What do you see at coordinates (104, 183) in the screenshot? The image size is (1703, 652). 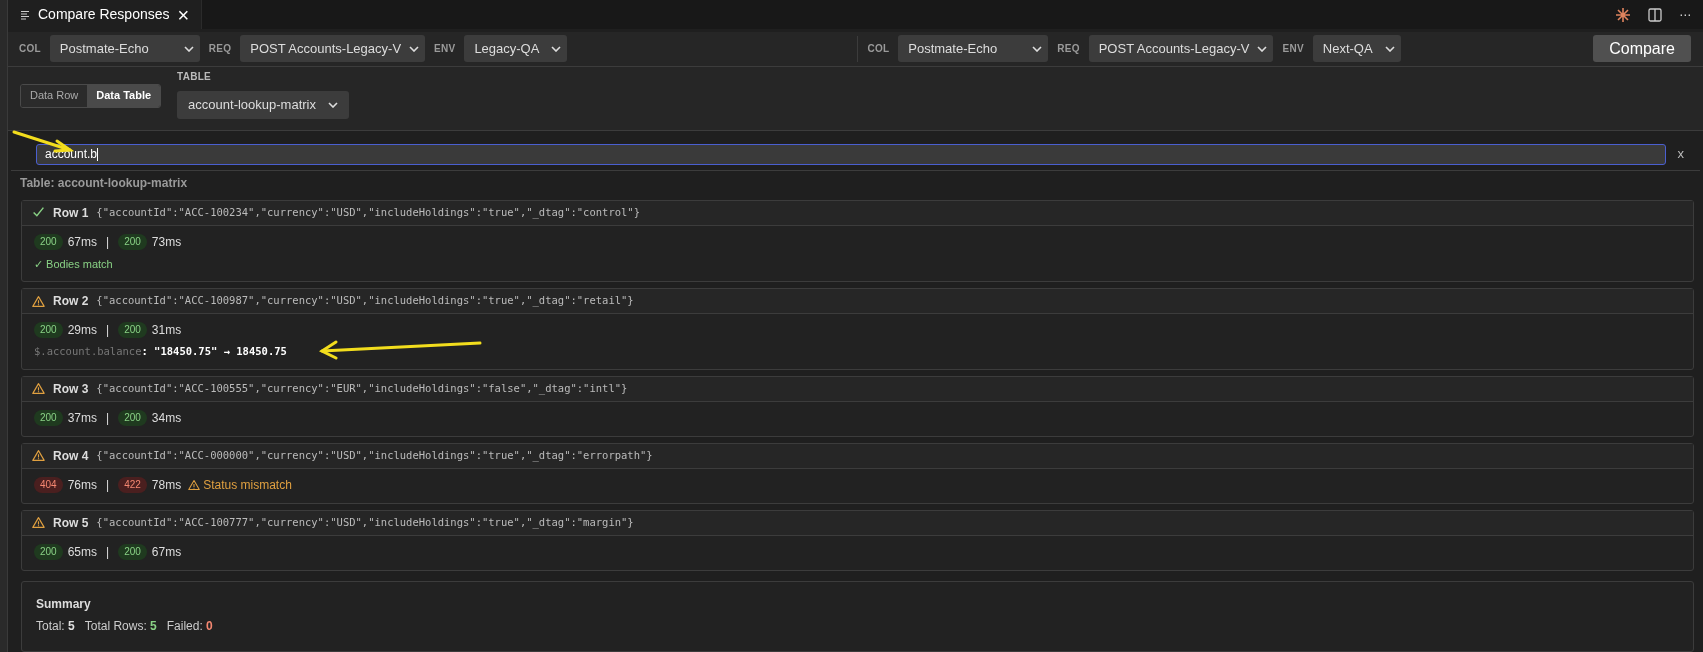 I see `table-title: Table: account-lookup-matrix` at bounding box center [104, 183].